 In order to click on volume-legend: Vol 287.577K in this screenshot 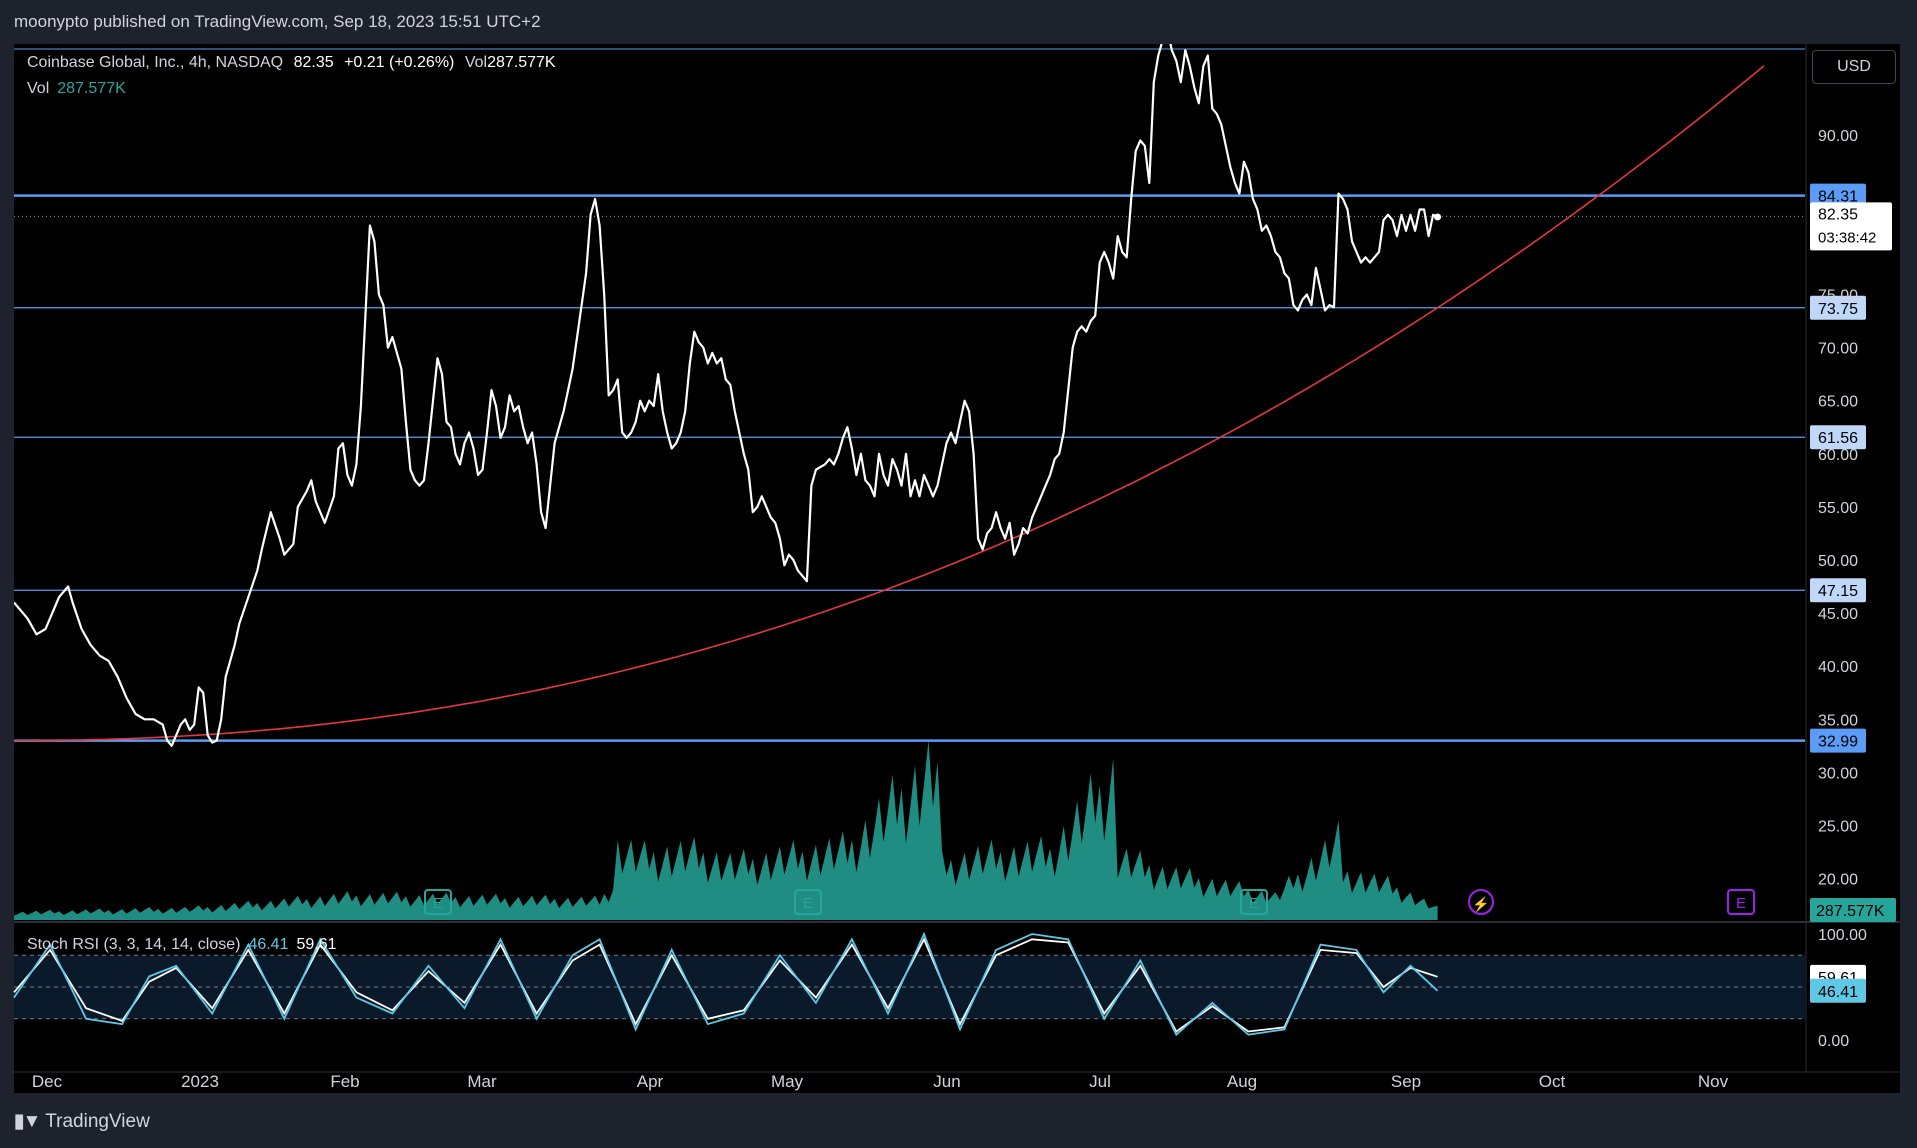, I will do `click(76, 89)`.